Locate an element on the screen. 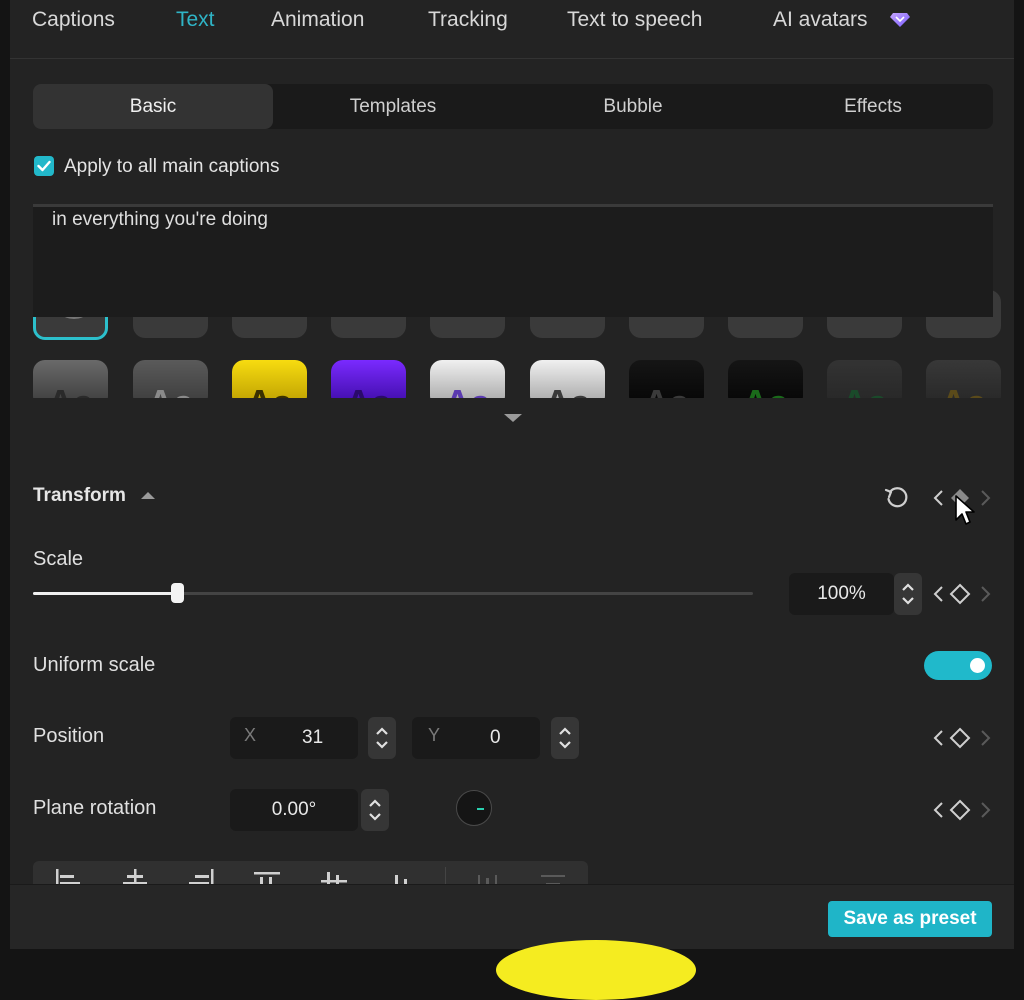  subtab-bubble: Bubble is located at coordinates (633, 106).